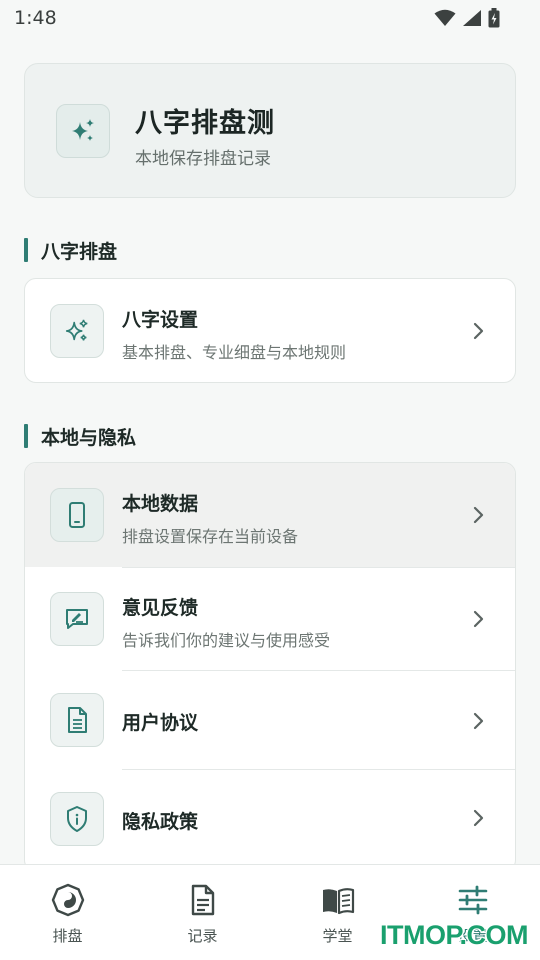 Image resolution: width=540 pixels, height=960 pixels. Describe the element at coordinates (472, 900) in the screenshot. I see `sliders-icon` at that location.